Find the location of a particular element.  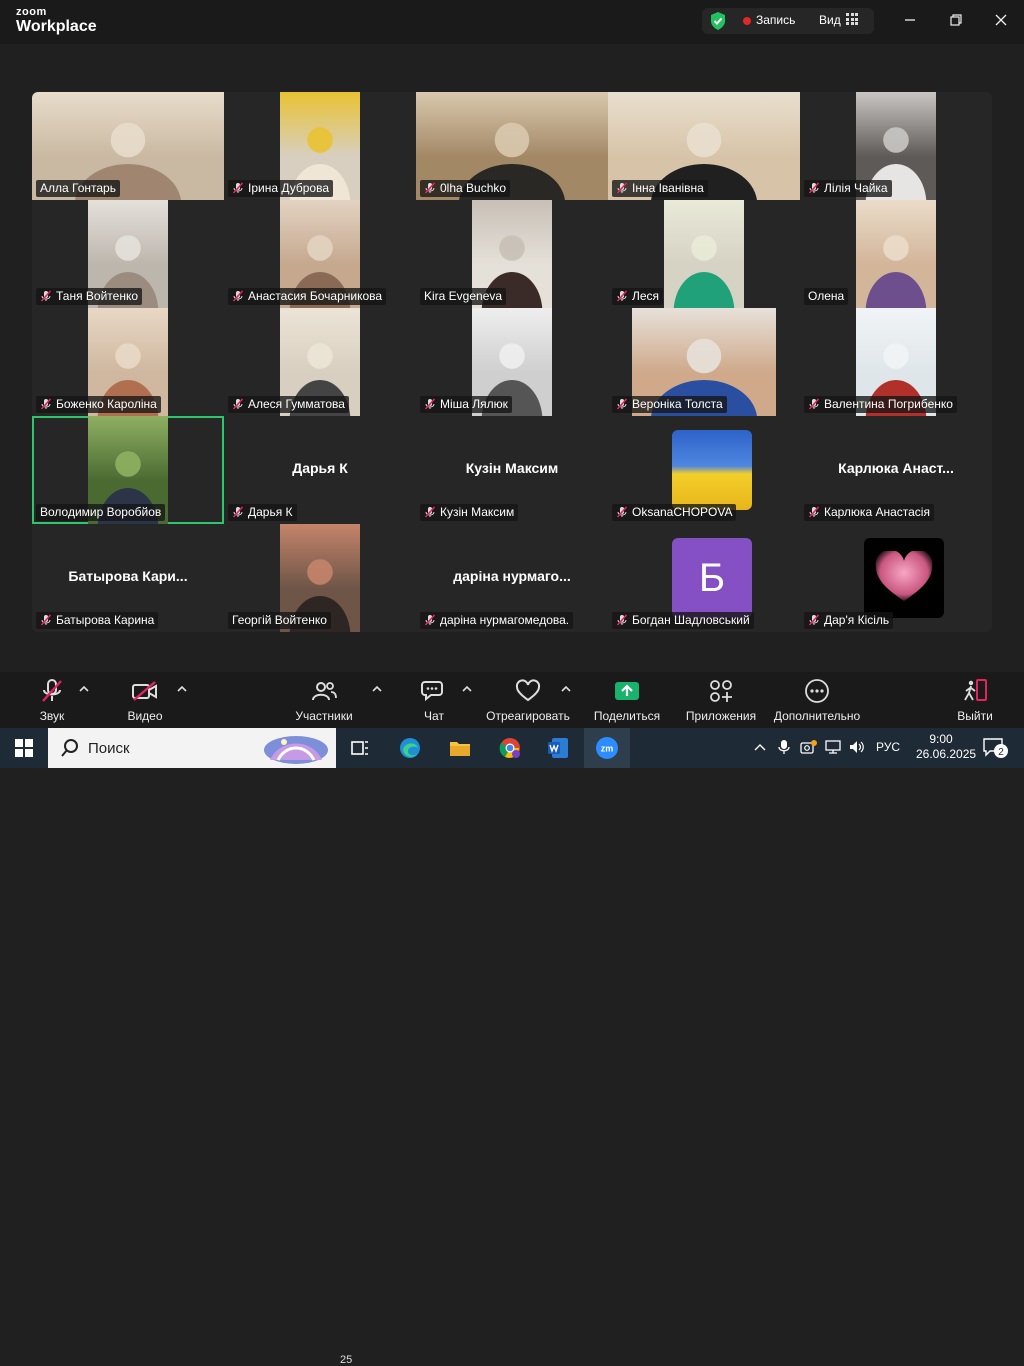

participant-name-label: Алла Гонтарь is located at coordinates (78, 188).